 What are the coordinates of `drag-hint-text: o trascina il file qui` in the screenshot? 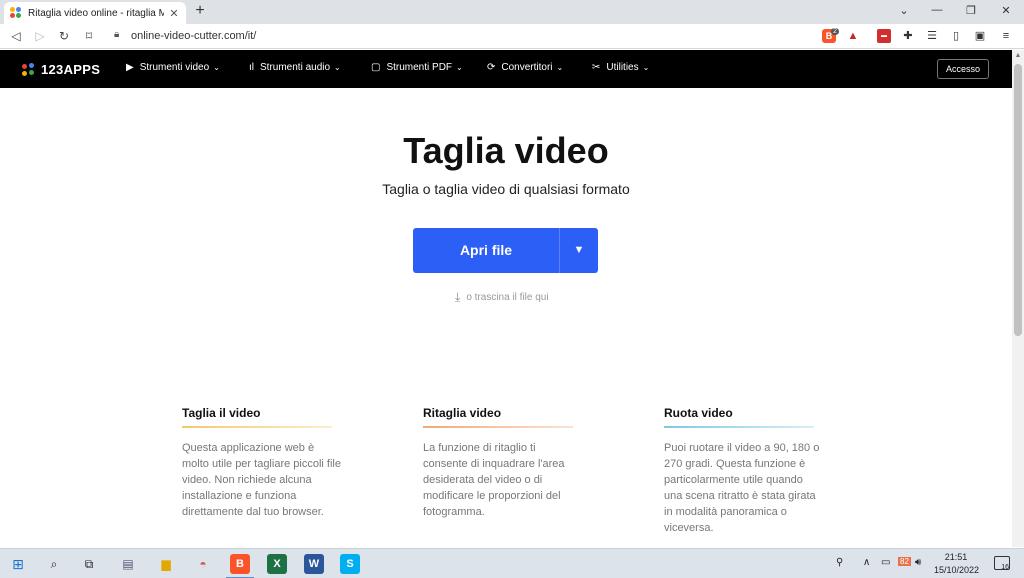 It's located at (507, 297).